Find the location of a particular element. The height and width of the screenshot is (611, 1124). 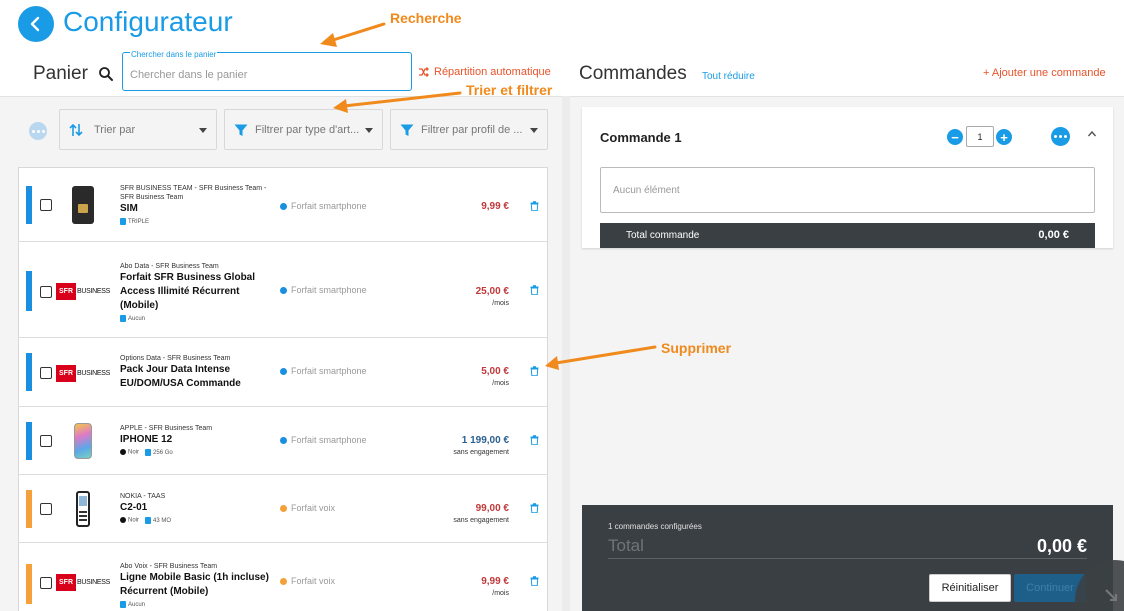

sim-card-image is located at coordinates (83, 205).